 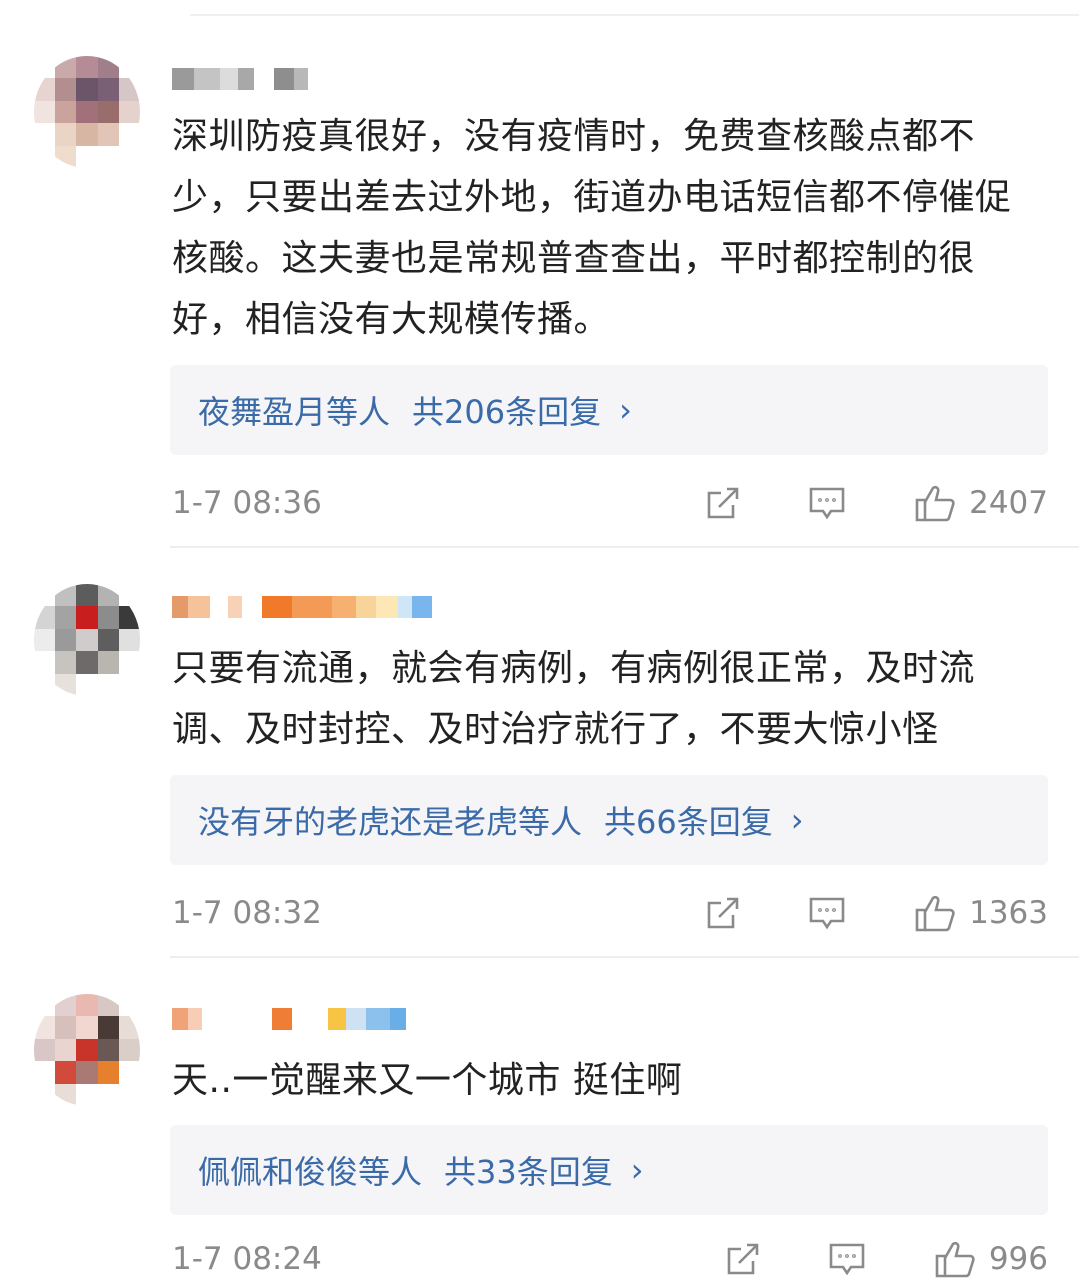 What do you see at coordinates (634, 15) in the screenshot?
I see `top-divider` at bounding box center [634, 15].